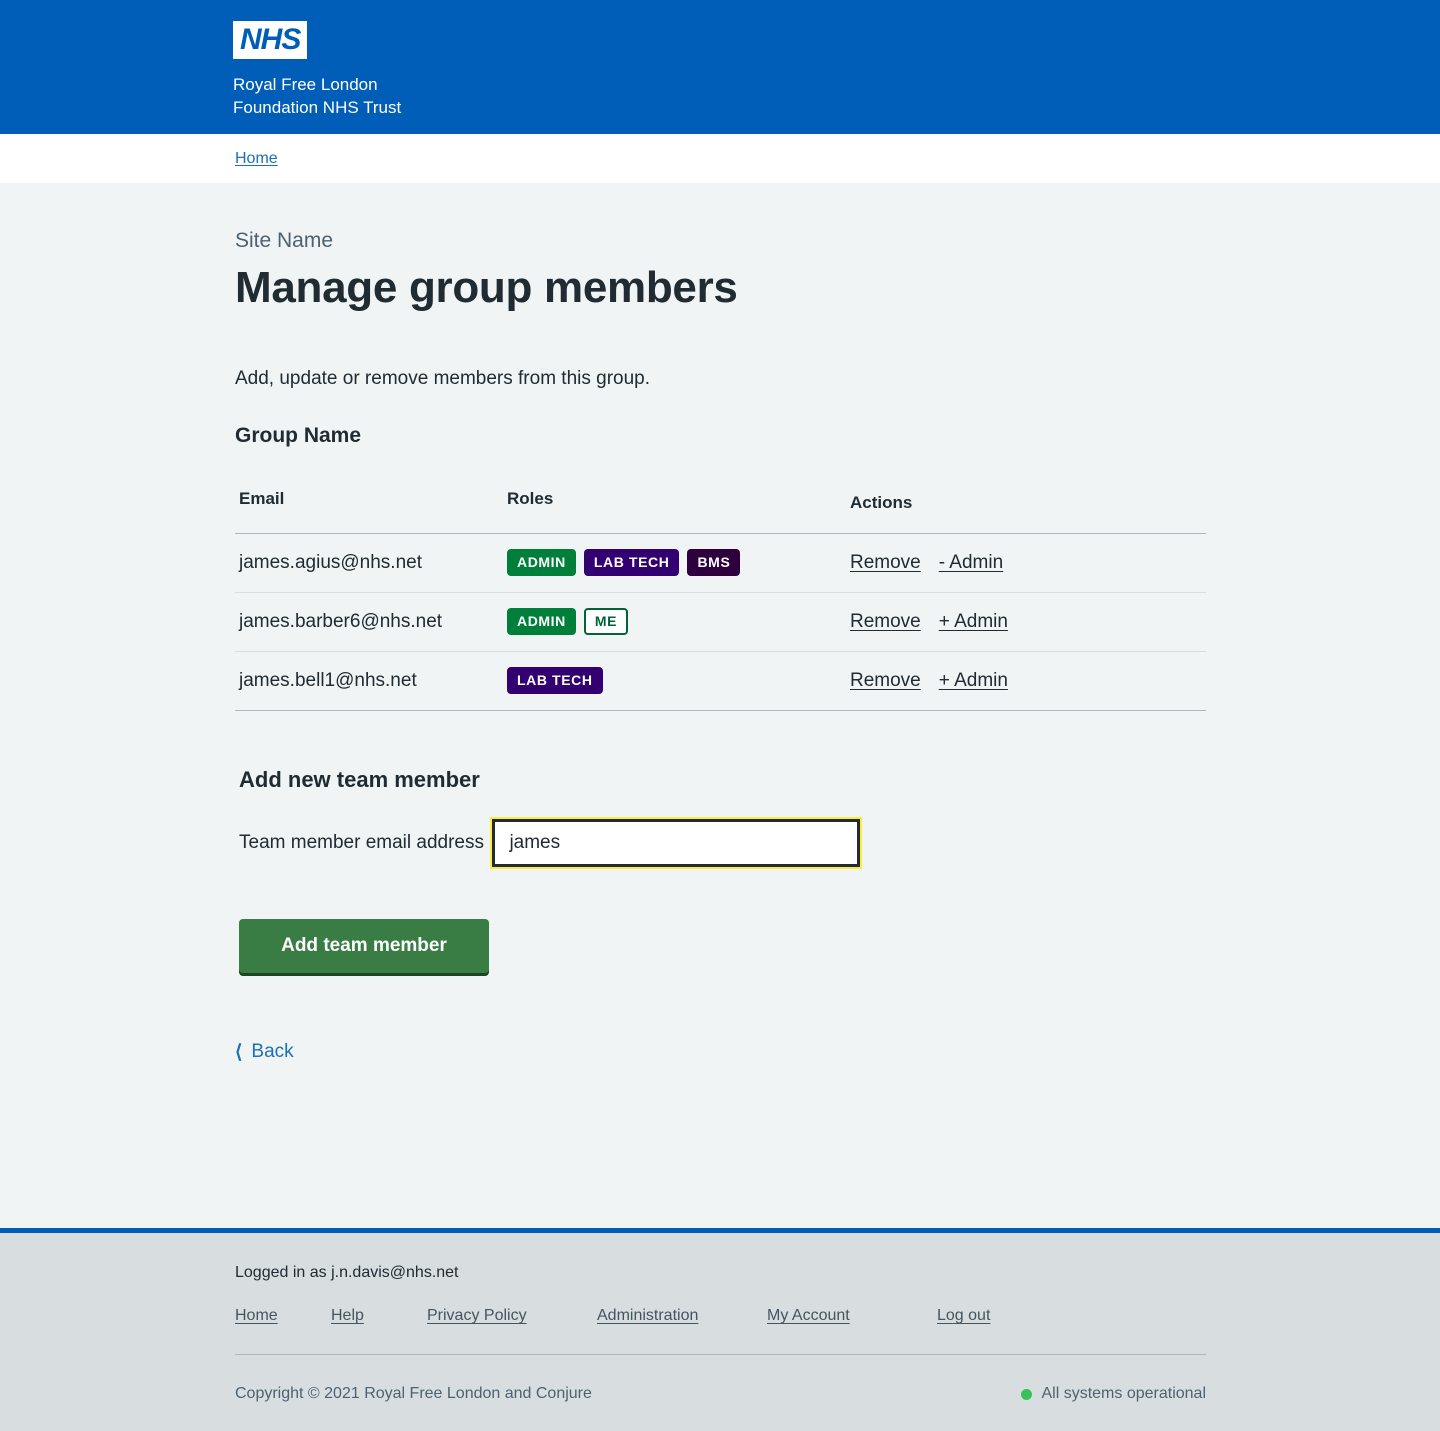 Image resolution: width=1440 pixels, height=1431 pixels. Describe the element at coordinates (678, 511) in the screenshot. I see `column-header-roles: Roles` at that location.